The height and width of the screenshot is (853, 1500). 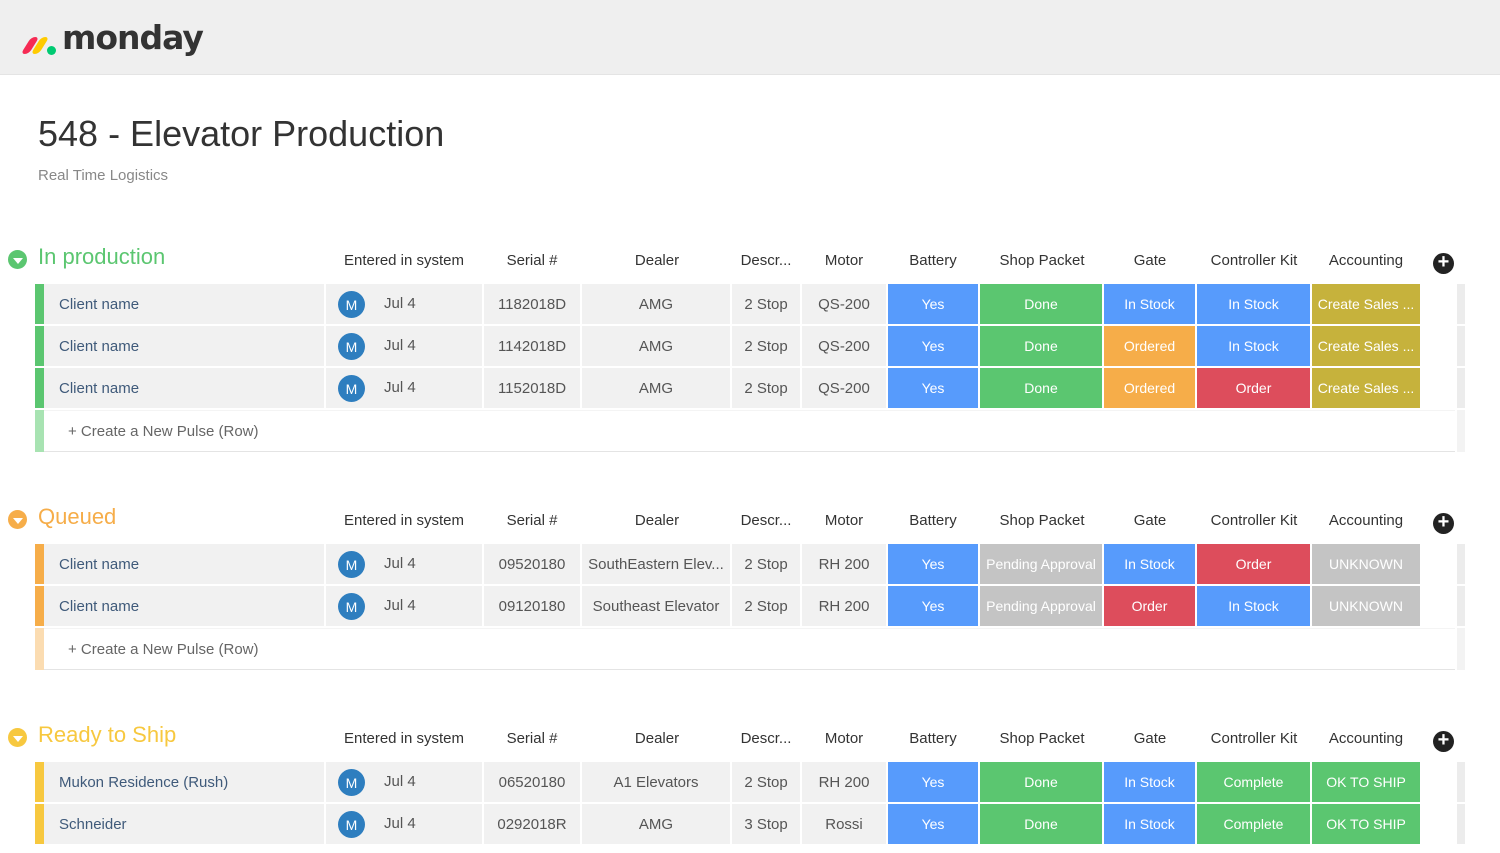 What do you see at coordinates (1149, 606) in the screenshot?
I see `cell-gate: Order` at bounding box center [1149, 606].